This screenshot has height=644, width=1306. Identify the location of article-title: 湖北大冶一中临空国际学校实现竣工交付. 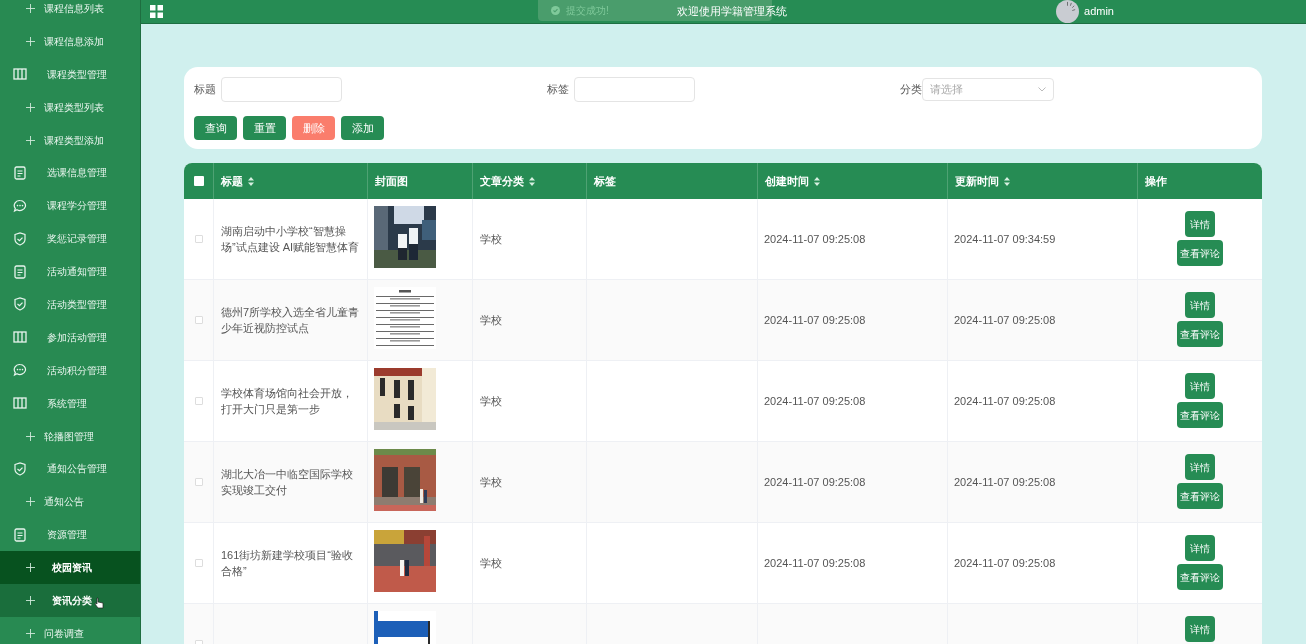
(287, 482).